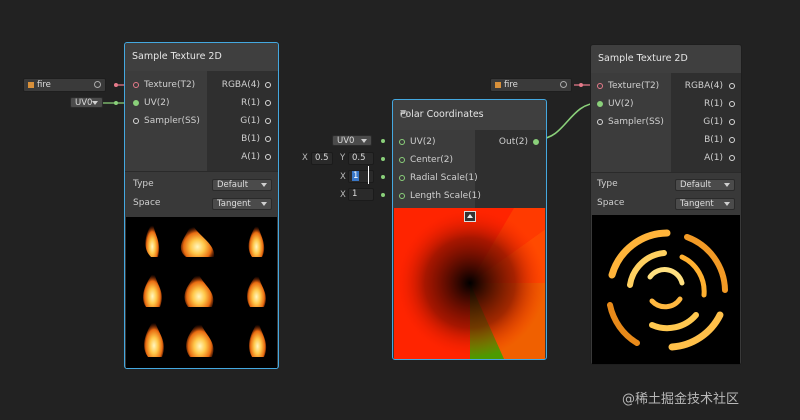  What do you see at coordinates (536, 142) in the screenshot?
I see `out-output-port` at bounding box center [536, 142].